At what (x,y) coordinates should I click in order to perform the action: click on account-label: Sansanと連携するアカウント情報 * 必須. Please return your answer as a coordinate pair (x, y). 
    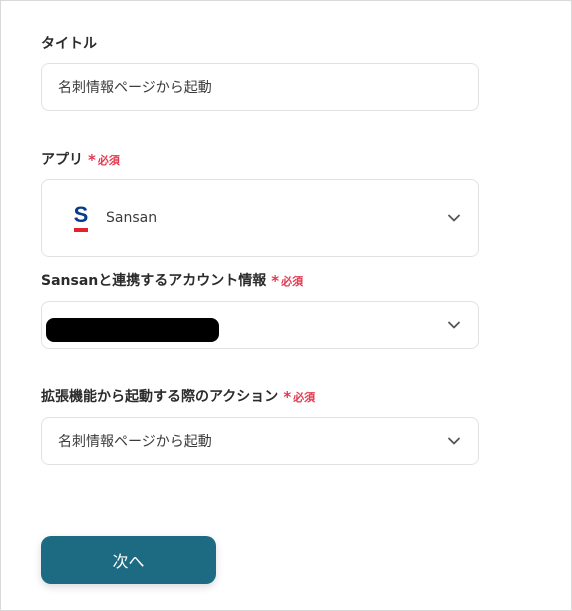
    Looking at the image, I should click on (172, 281).